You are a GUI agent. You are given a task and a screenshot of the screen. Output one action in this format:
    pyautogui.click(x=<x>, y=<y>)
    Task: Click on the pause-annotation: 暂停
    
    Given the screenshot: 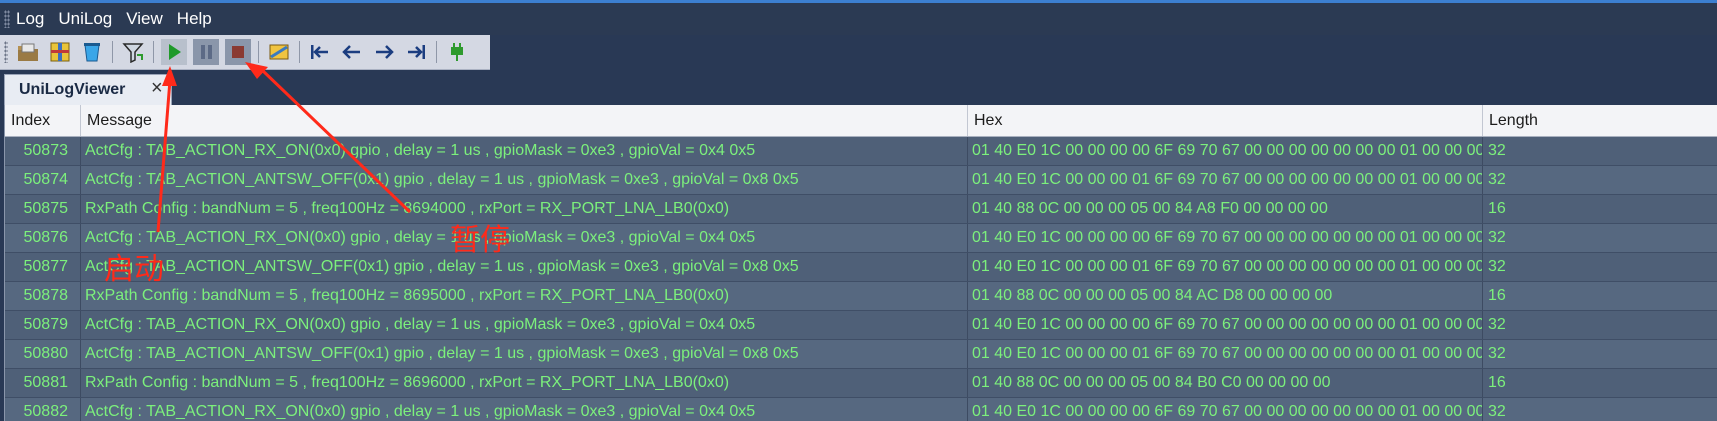 What is the action you would take?
    pyautogui.click(x=480, y=240)
    